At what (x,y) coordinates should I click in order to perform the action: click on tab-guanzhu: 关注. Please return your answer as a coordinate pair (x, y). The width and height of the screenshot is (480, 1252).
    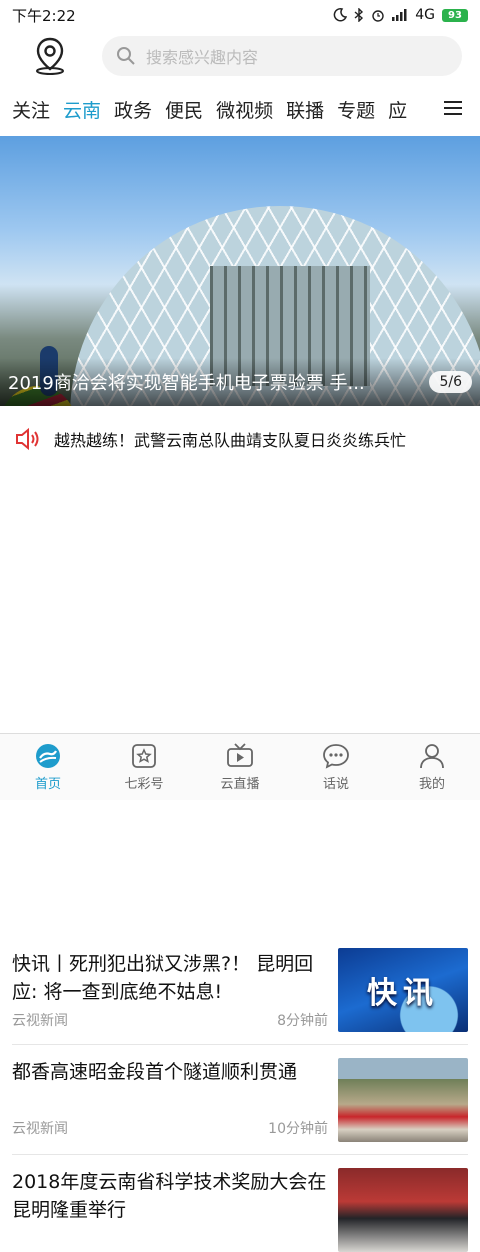
    Looking at the image, I should click on (31, 109).